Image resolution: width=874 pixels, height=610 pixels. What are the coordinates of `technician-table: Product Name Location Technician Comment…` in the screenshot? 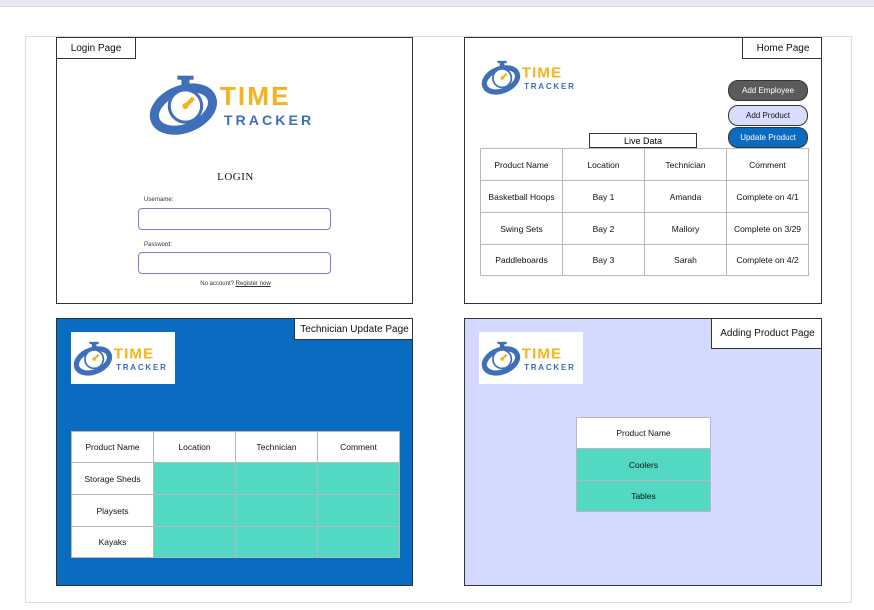 It's located at (235, 494).